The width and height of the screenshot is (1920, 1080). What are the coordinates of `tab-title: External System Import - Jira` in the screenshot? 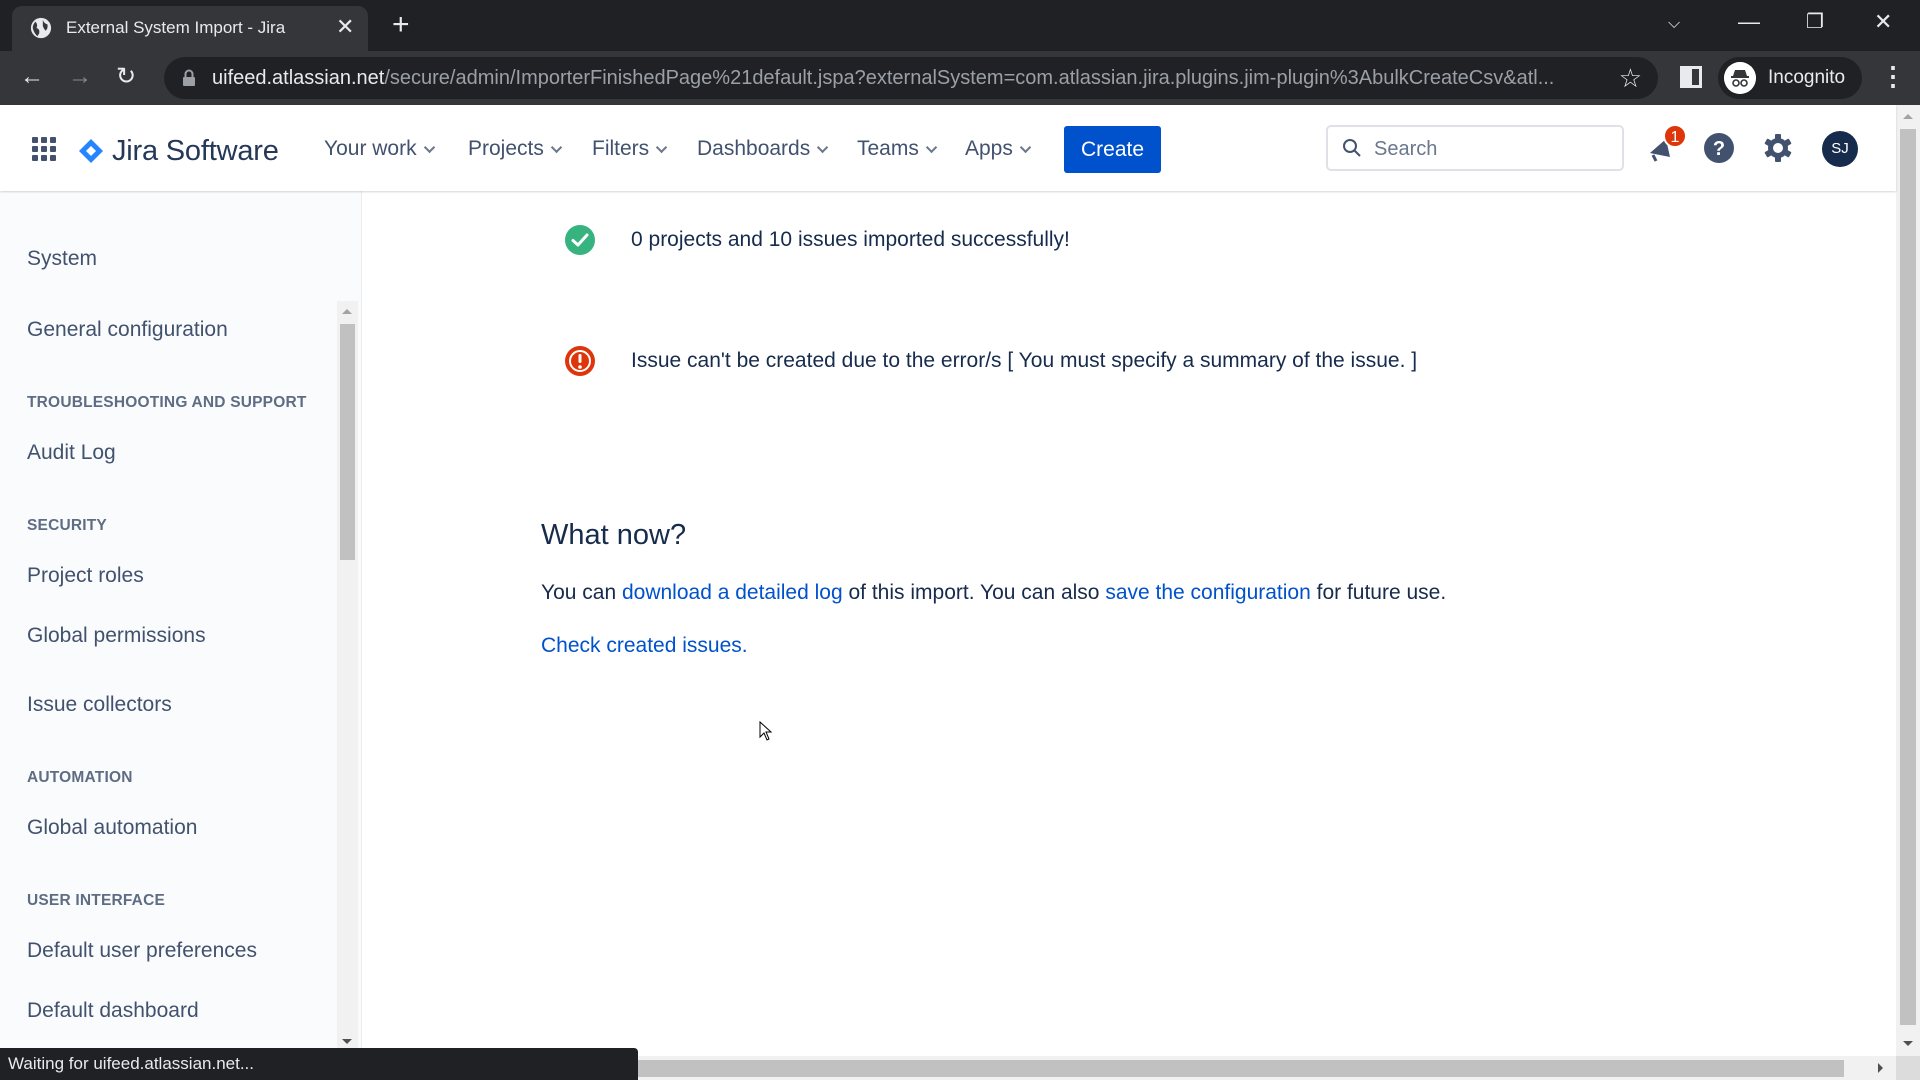 It's located at (176, 27).